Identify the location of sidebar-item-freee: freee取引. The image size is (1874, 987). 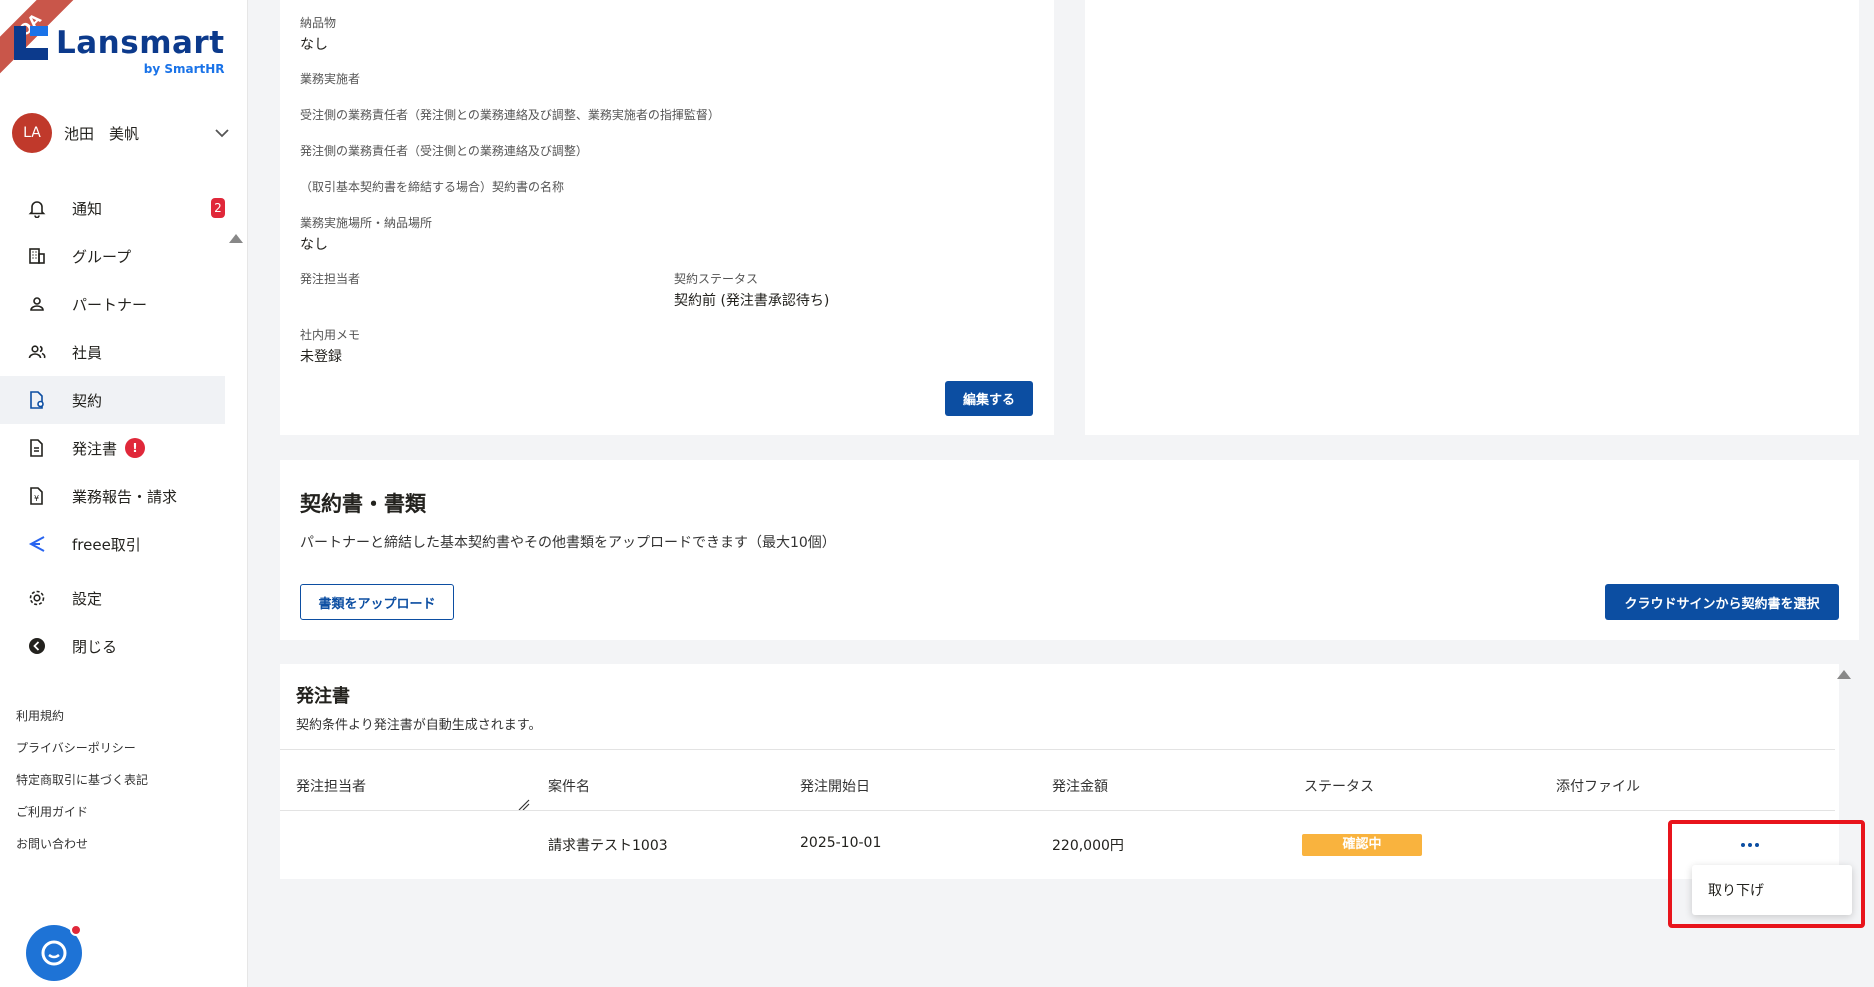
(112, 544).